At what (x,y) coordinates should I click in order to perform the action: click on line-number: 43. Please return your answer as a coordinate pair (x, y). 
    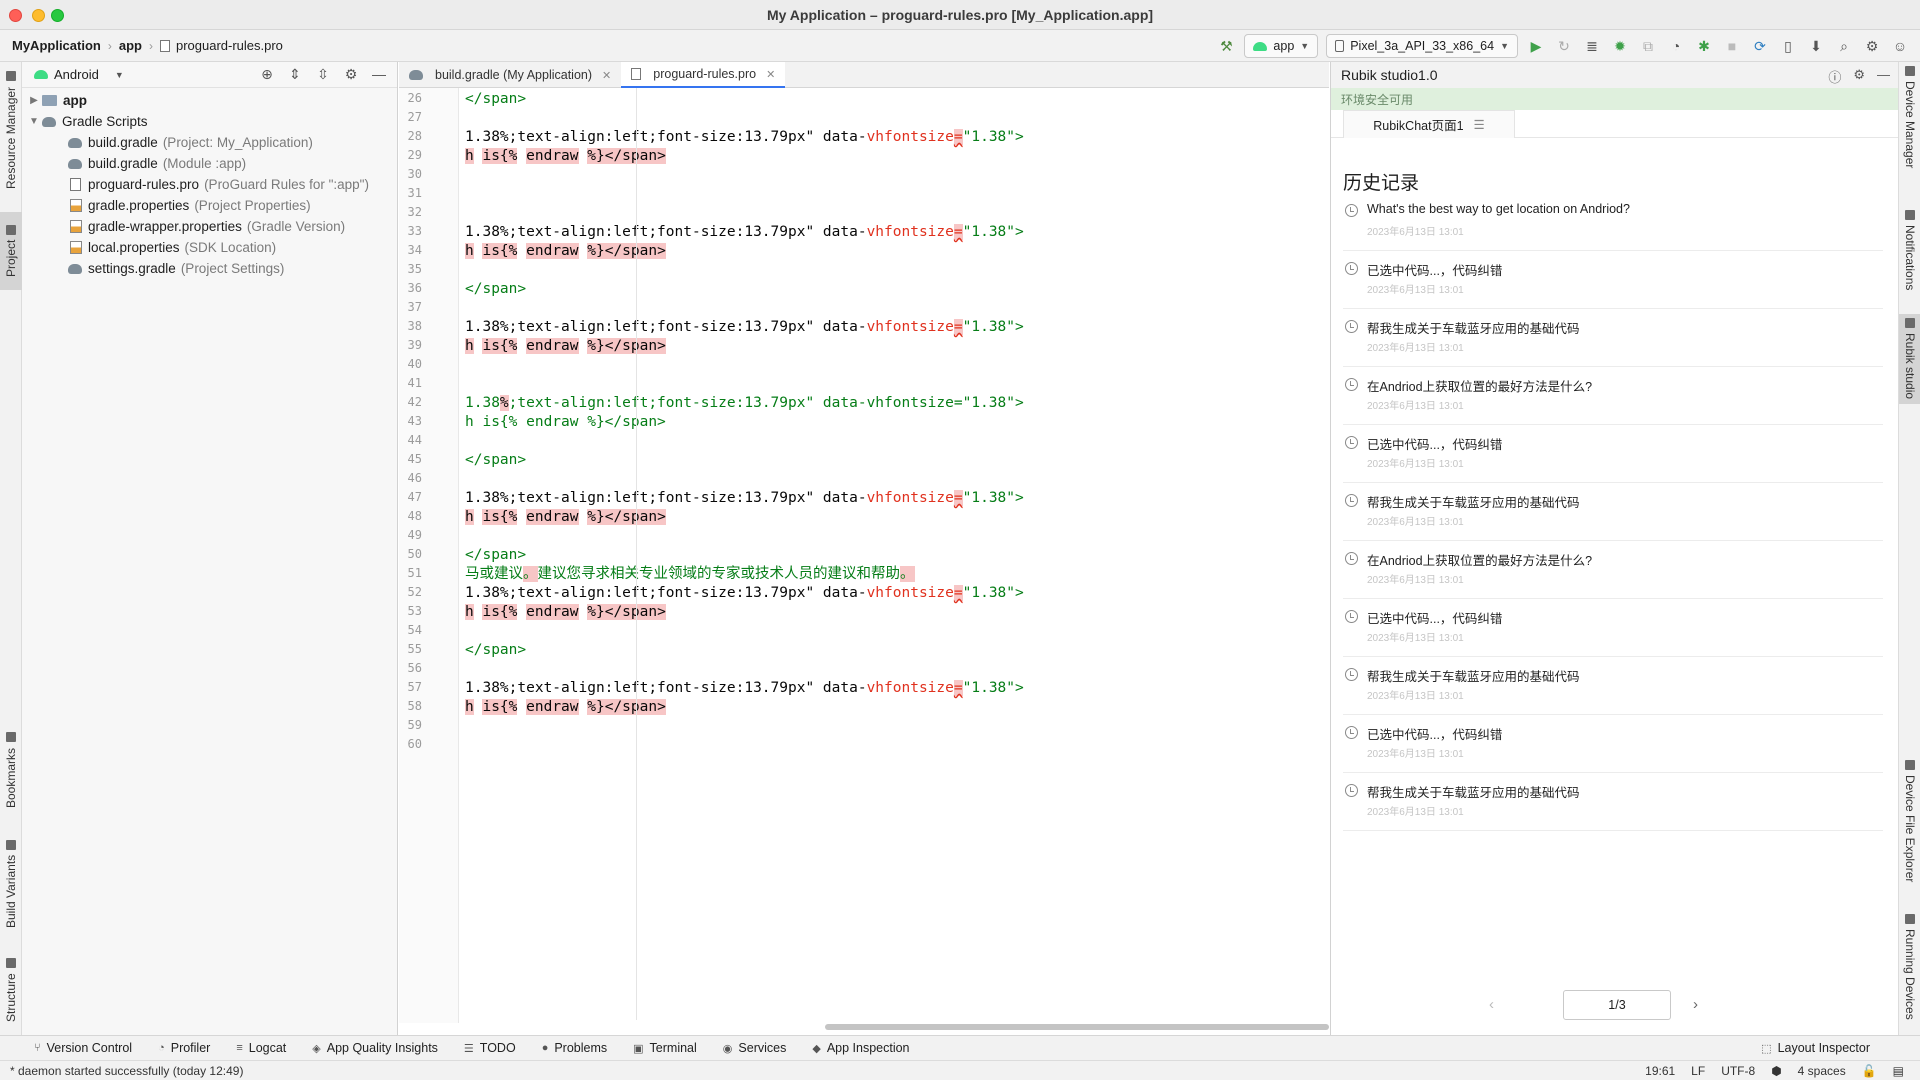
    Looking at the image, I should click on (413, 421).